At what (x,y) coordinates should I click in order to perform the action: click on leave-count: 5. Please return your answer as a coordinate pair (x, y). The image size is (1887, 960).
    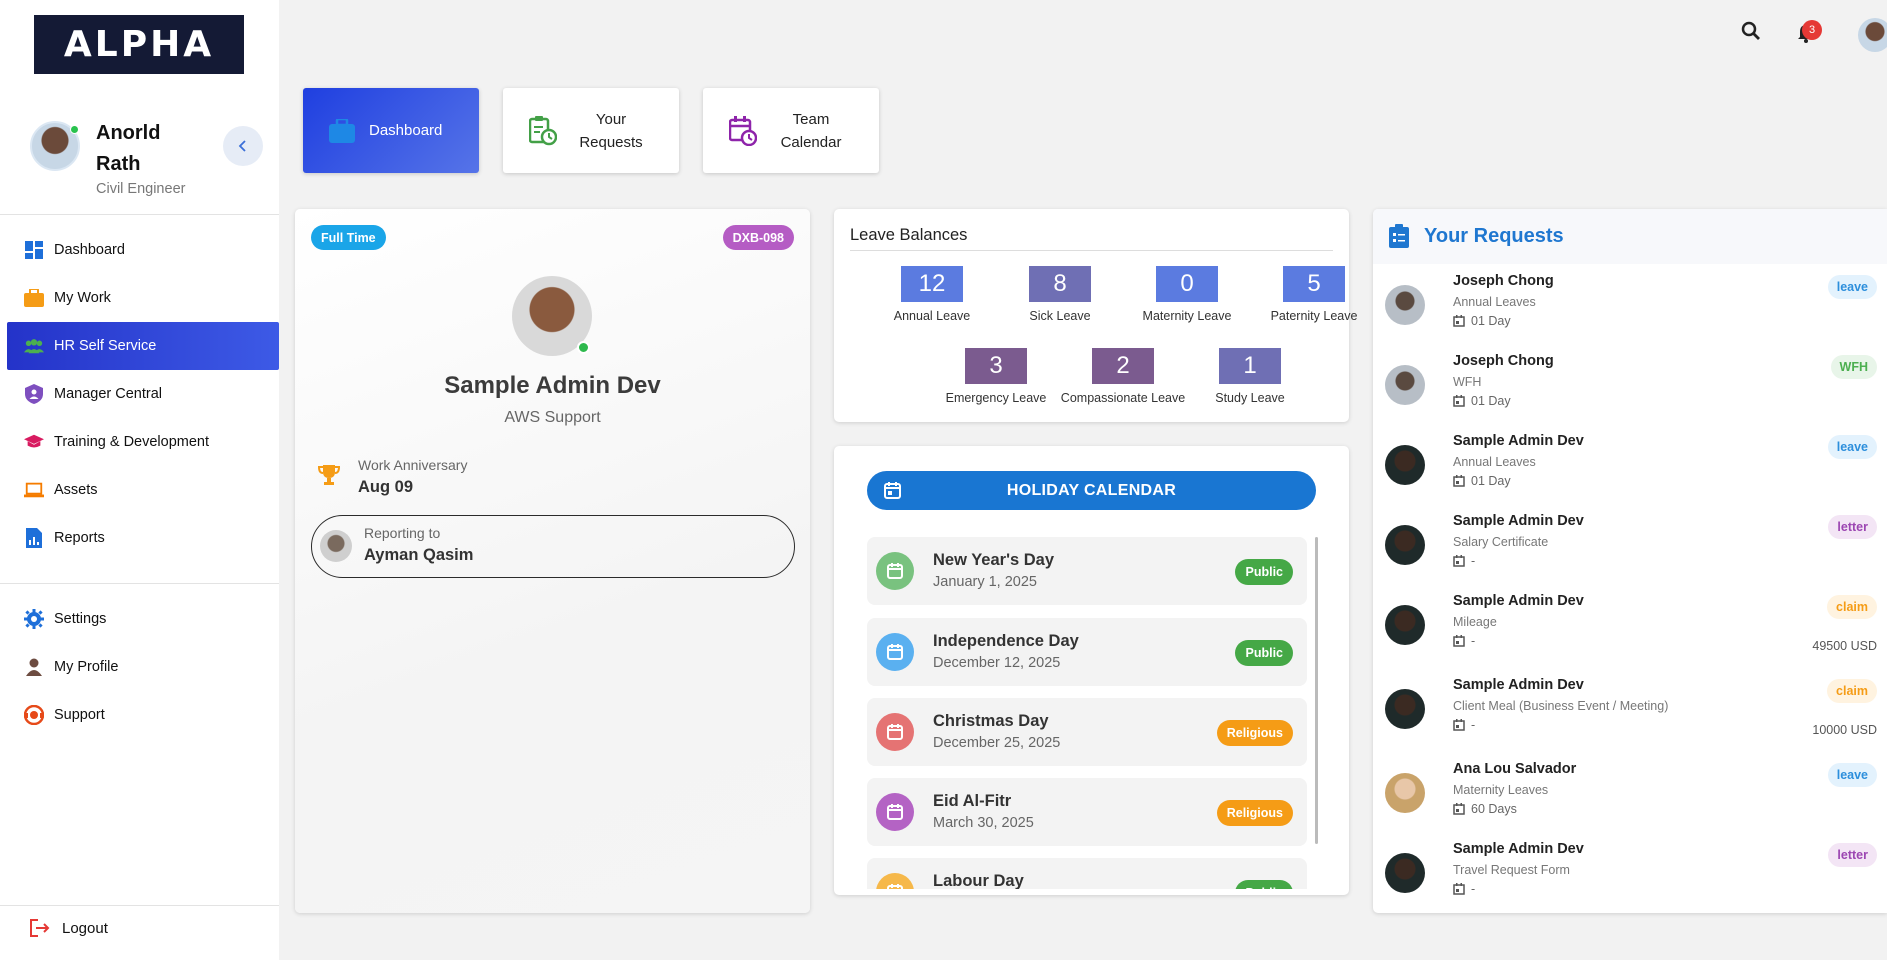
    Looking at the image, I should click on (1314, 284).